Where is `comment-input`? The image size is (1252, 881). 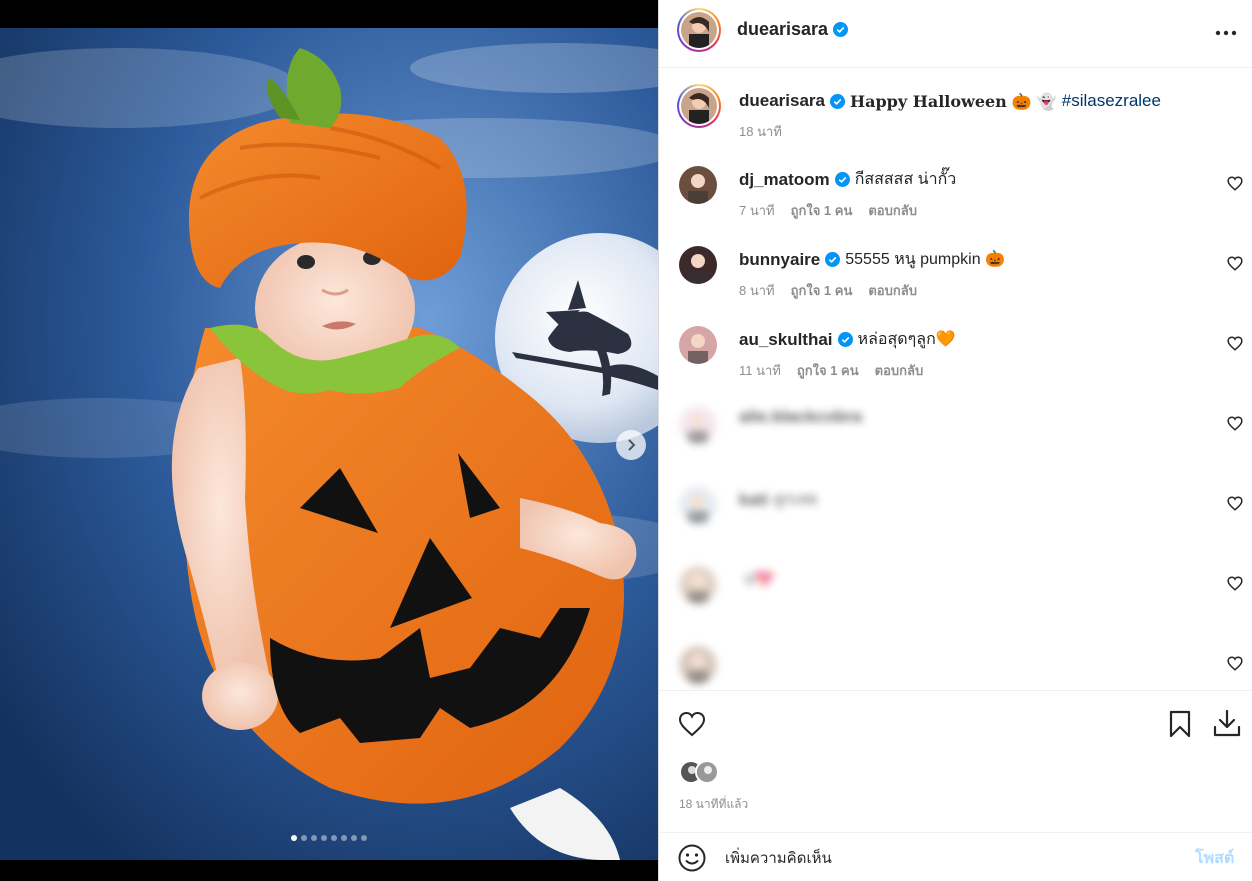 comment-input is located at coordinates (945, 858).